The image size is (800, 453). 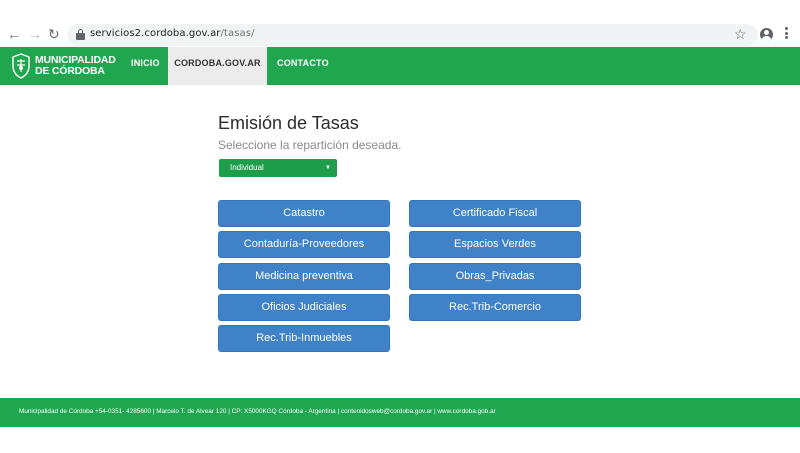 I want to click on reload-icon: ↻, so click(x=54, y=34).